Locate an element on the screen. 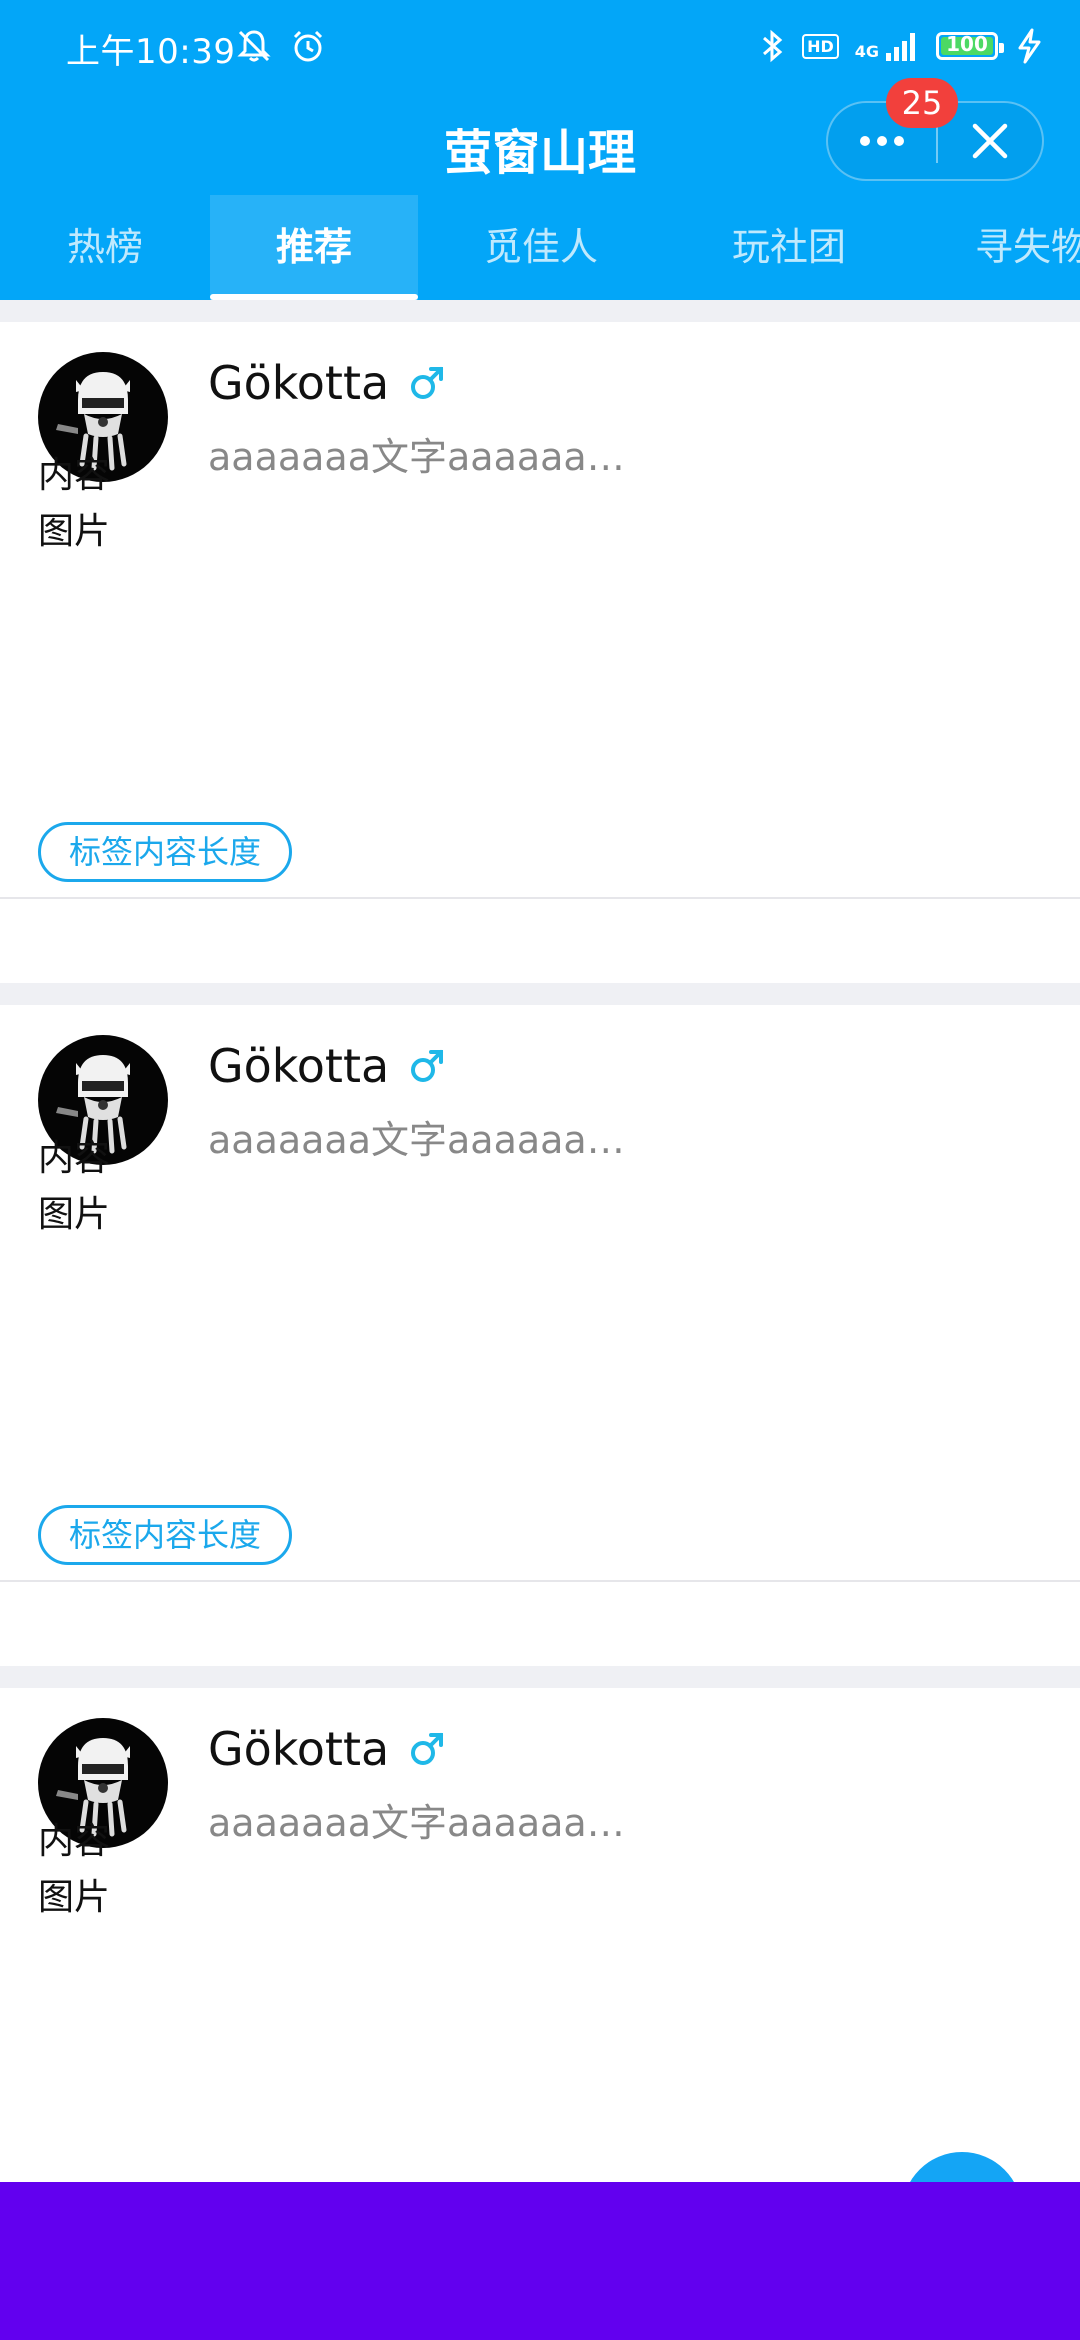 This screenshot has height=2340, width=1080. status-left-icons is located at coordinates (281, 46).